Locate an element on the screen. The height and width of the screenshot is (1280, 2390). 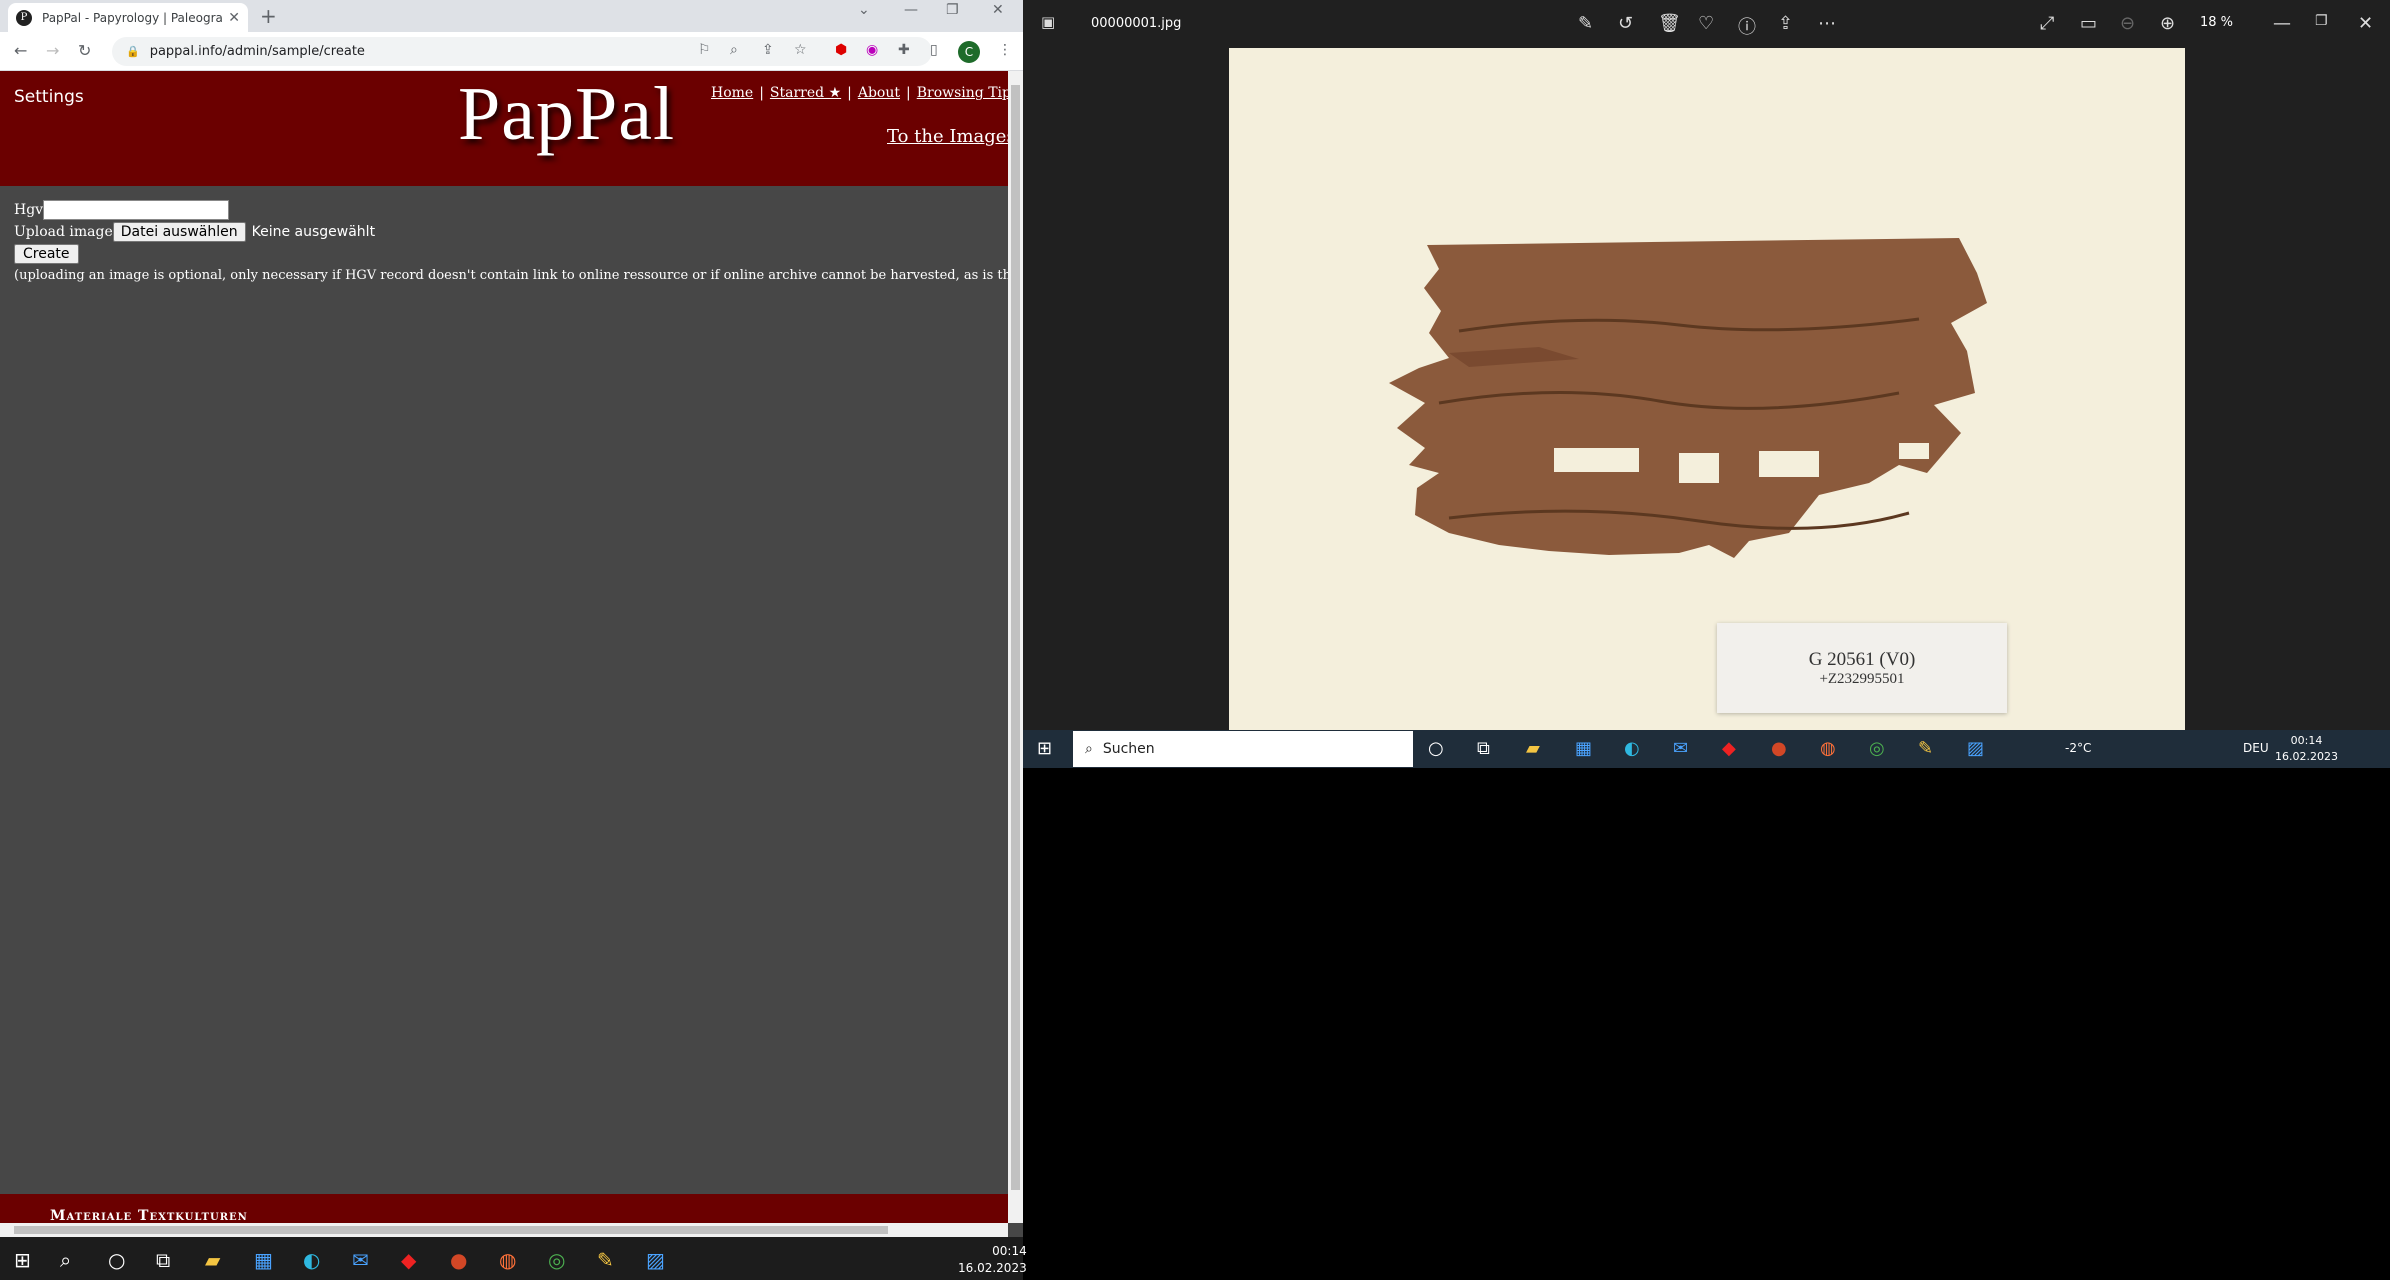
vertical-scrollbar is located at coordinates (1015, 647).